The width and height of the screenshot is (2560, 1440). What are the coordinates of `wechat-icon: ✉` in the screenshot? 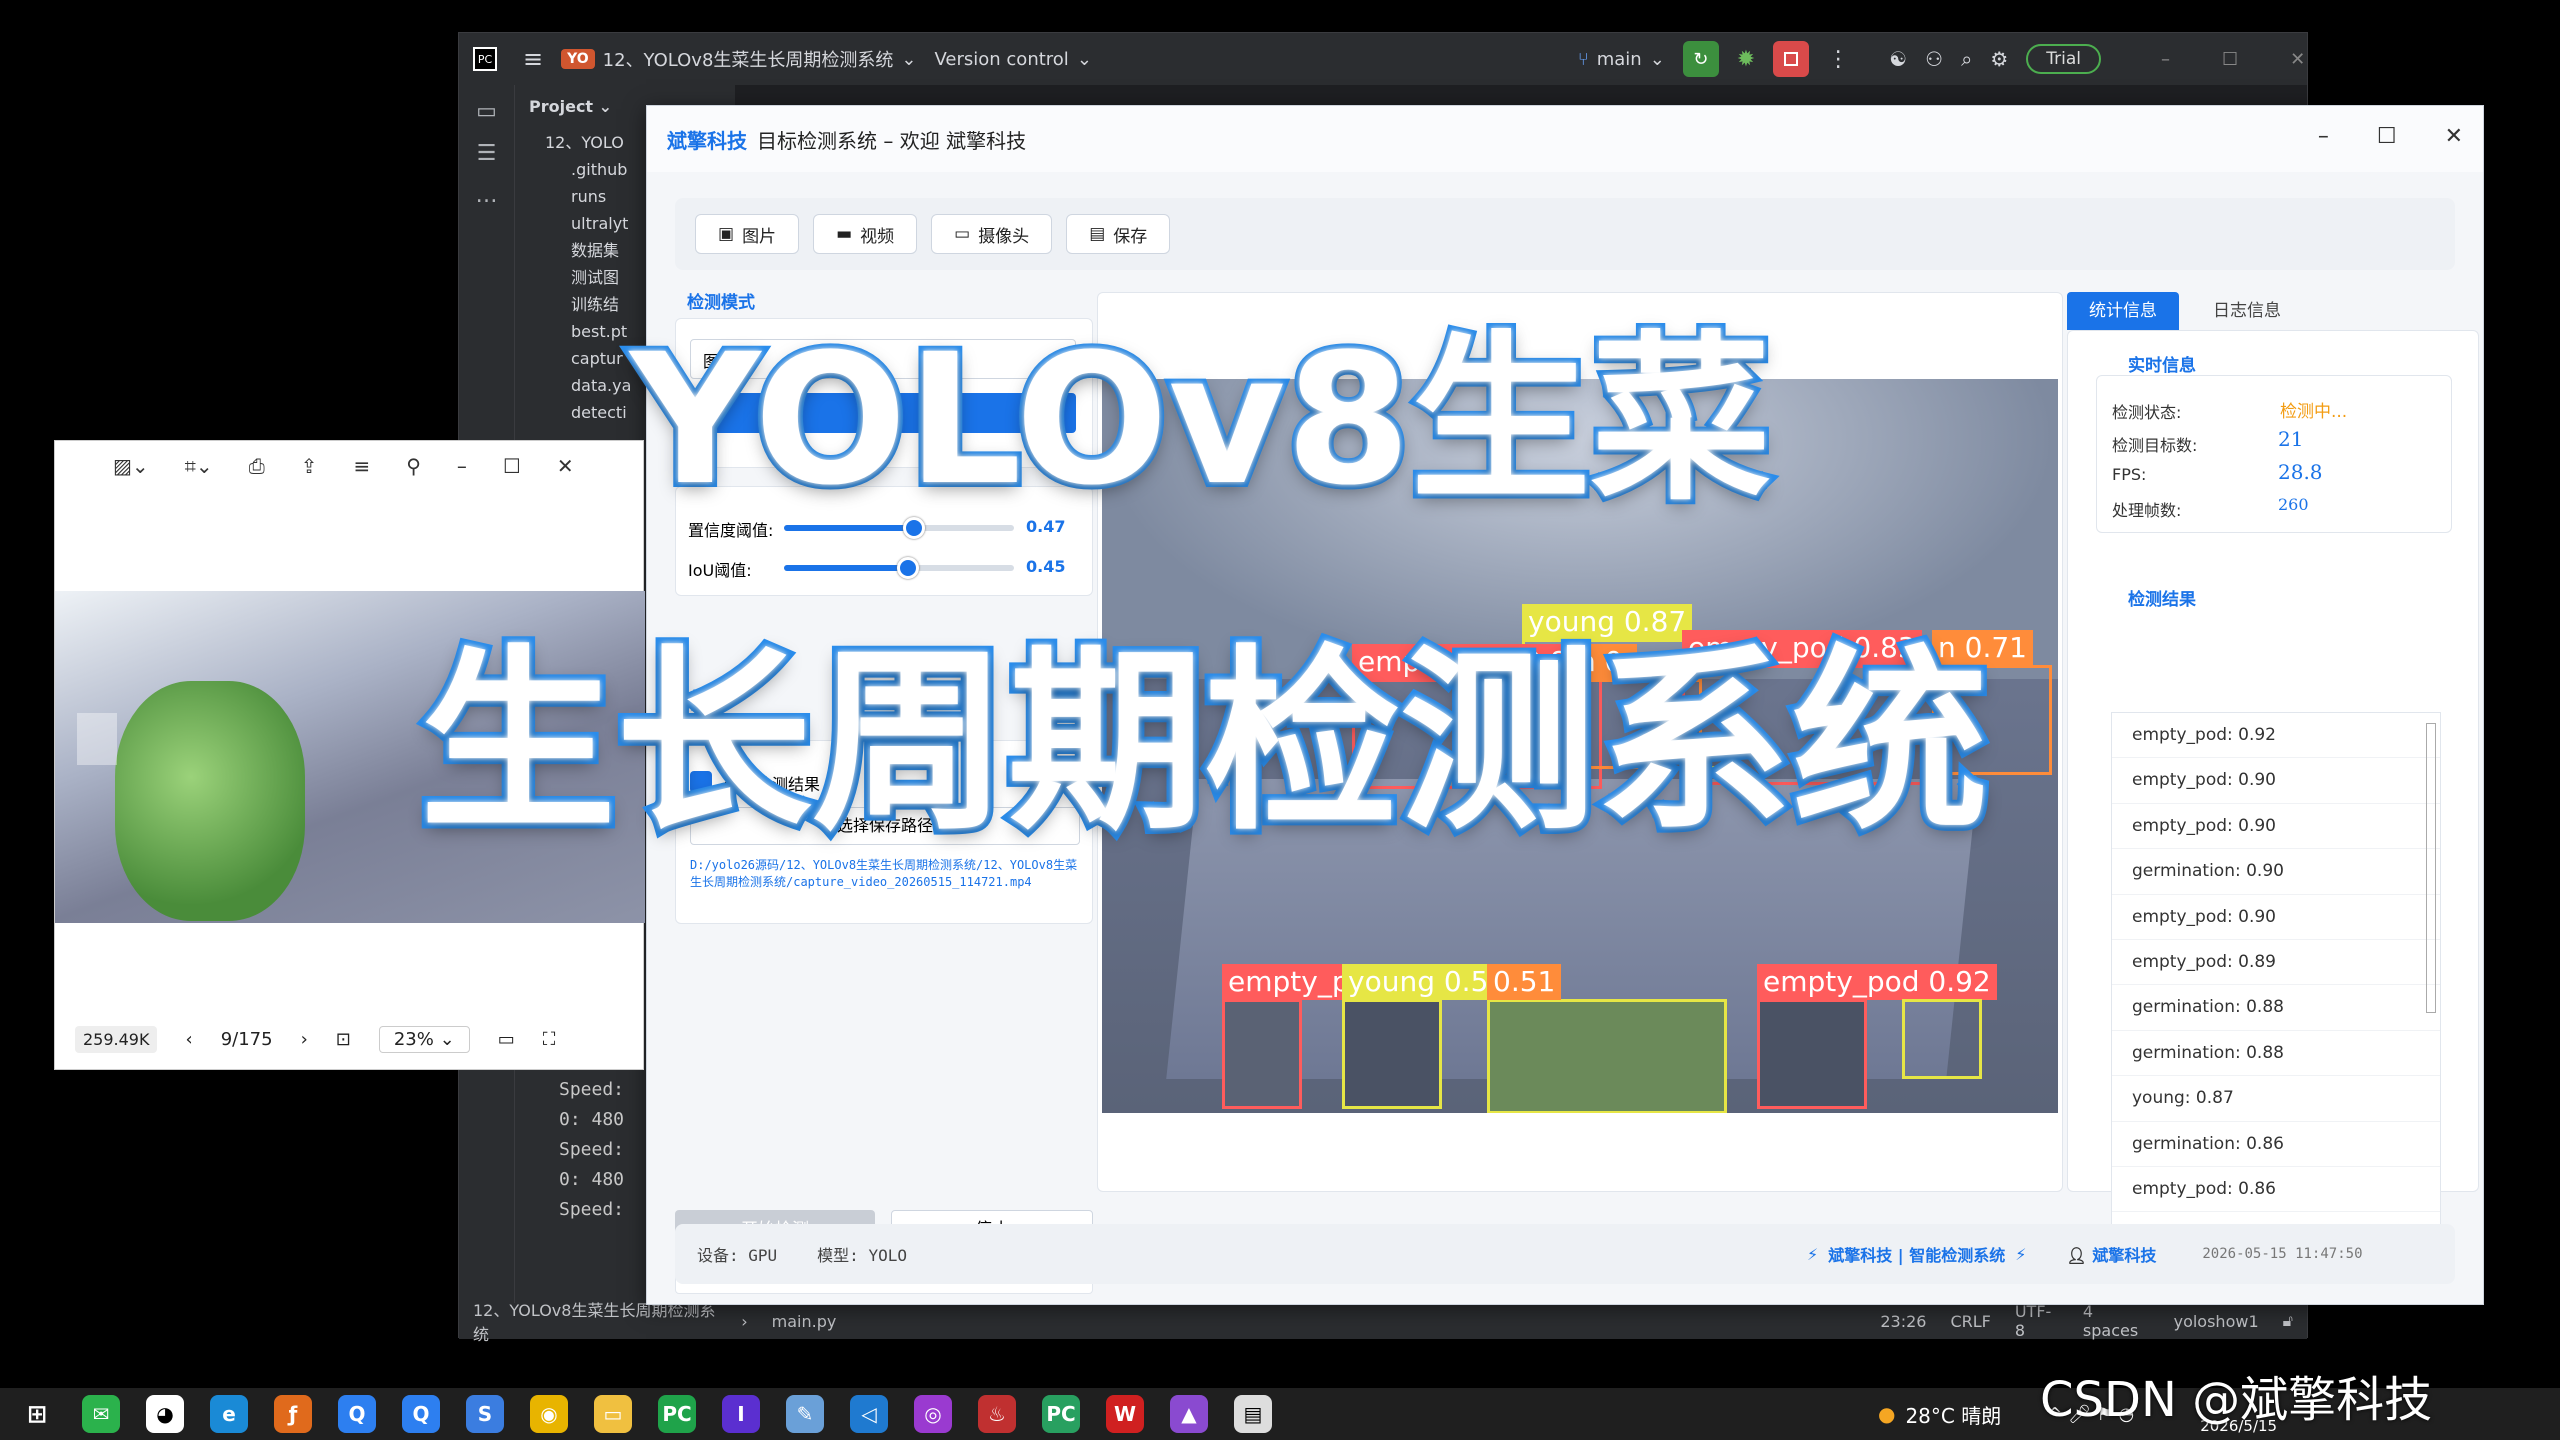 It's located at (101, 1414).